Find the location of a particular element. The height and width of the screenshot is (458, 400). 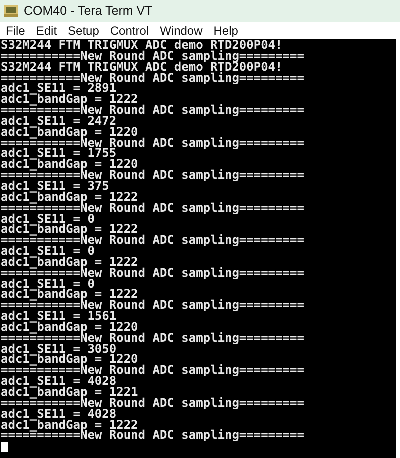

window-title: COM40 - Tera Term VT is located at coordinates (88, 11).